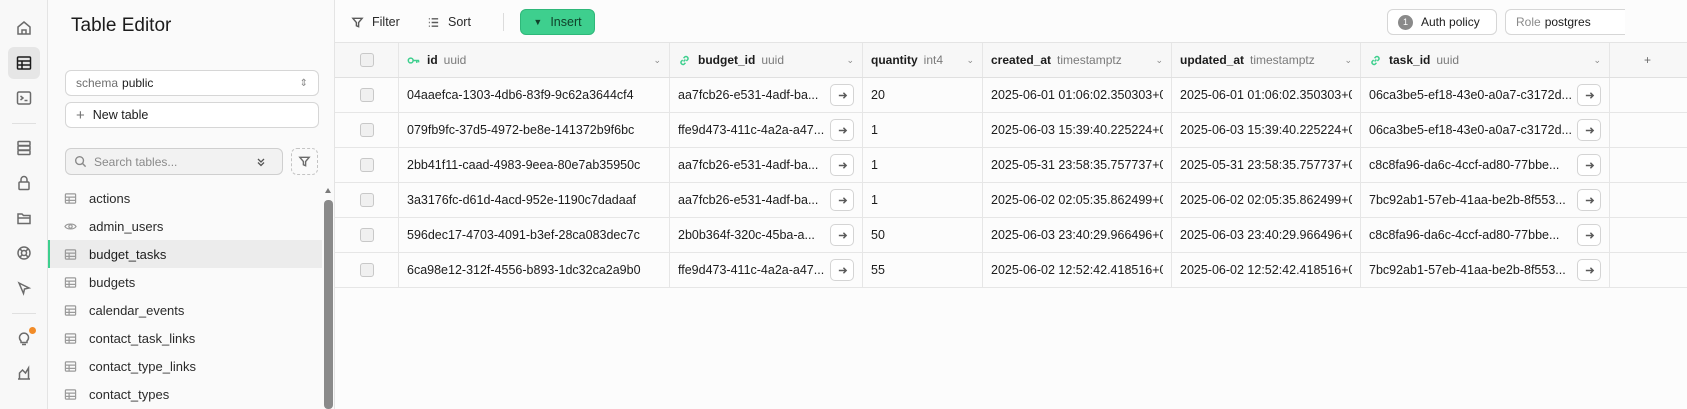  What do you see at coordinates (24, 373) in the screenshot?
I see `reports-icon` at bounding box center [24, 373].